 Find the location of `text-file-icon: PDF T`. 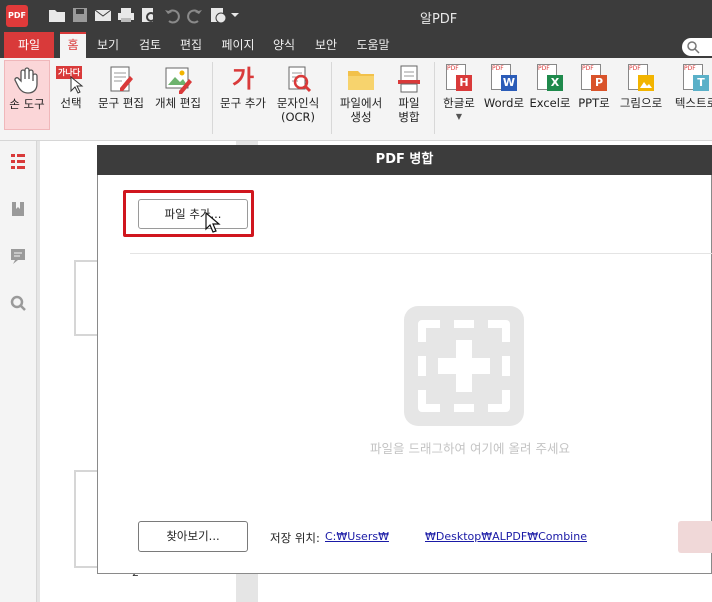

text-file-icon: PDF T is located at coordinates (696, 79).